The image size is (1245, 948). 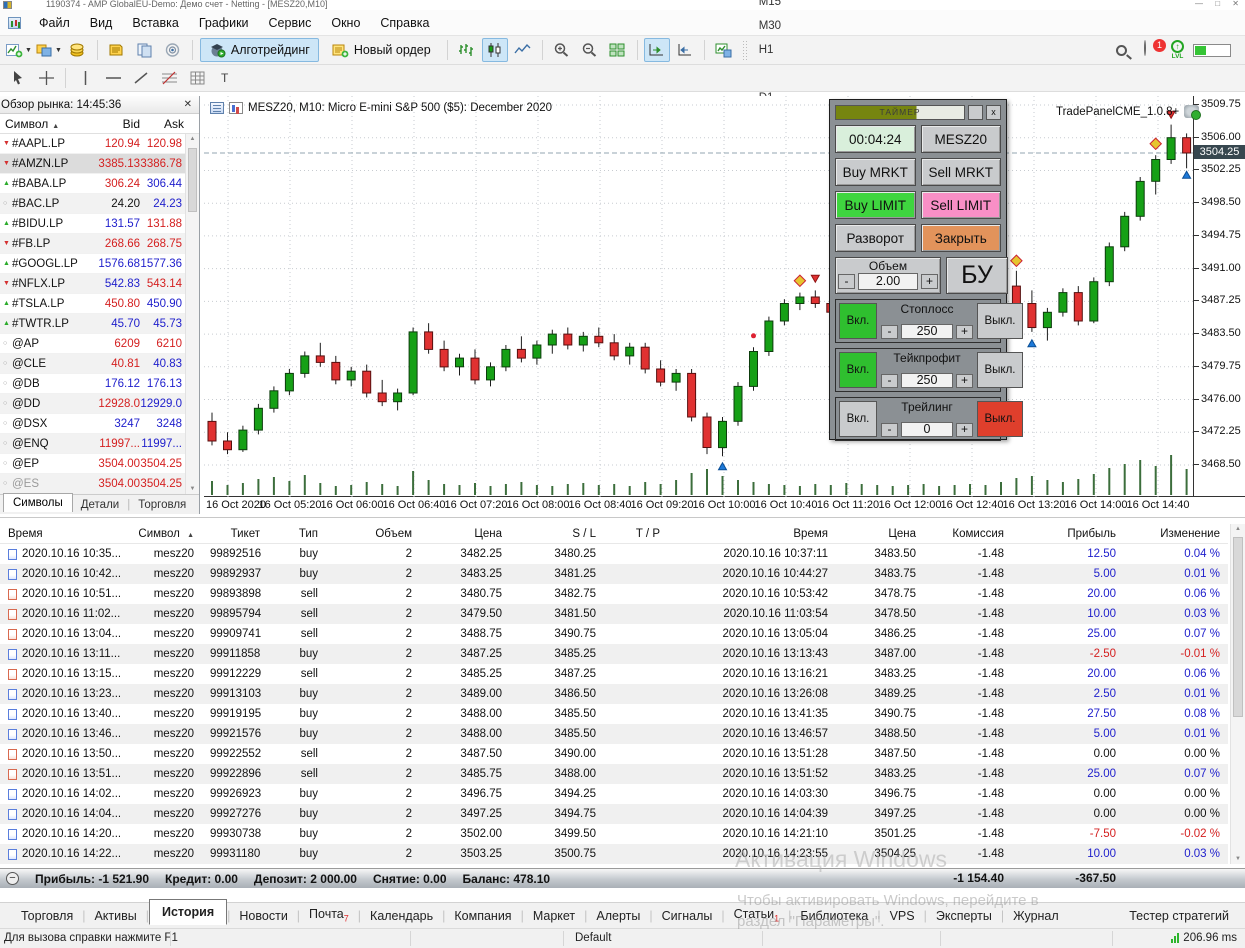 What do you see at coordinates (101, 23) in the screenshot?
I see `menu-item-Вид: Вид` at bounding box center [101, 23].